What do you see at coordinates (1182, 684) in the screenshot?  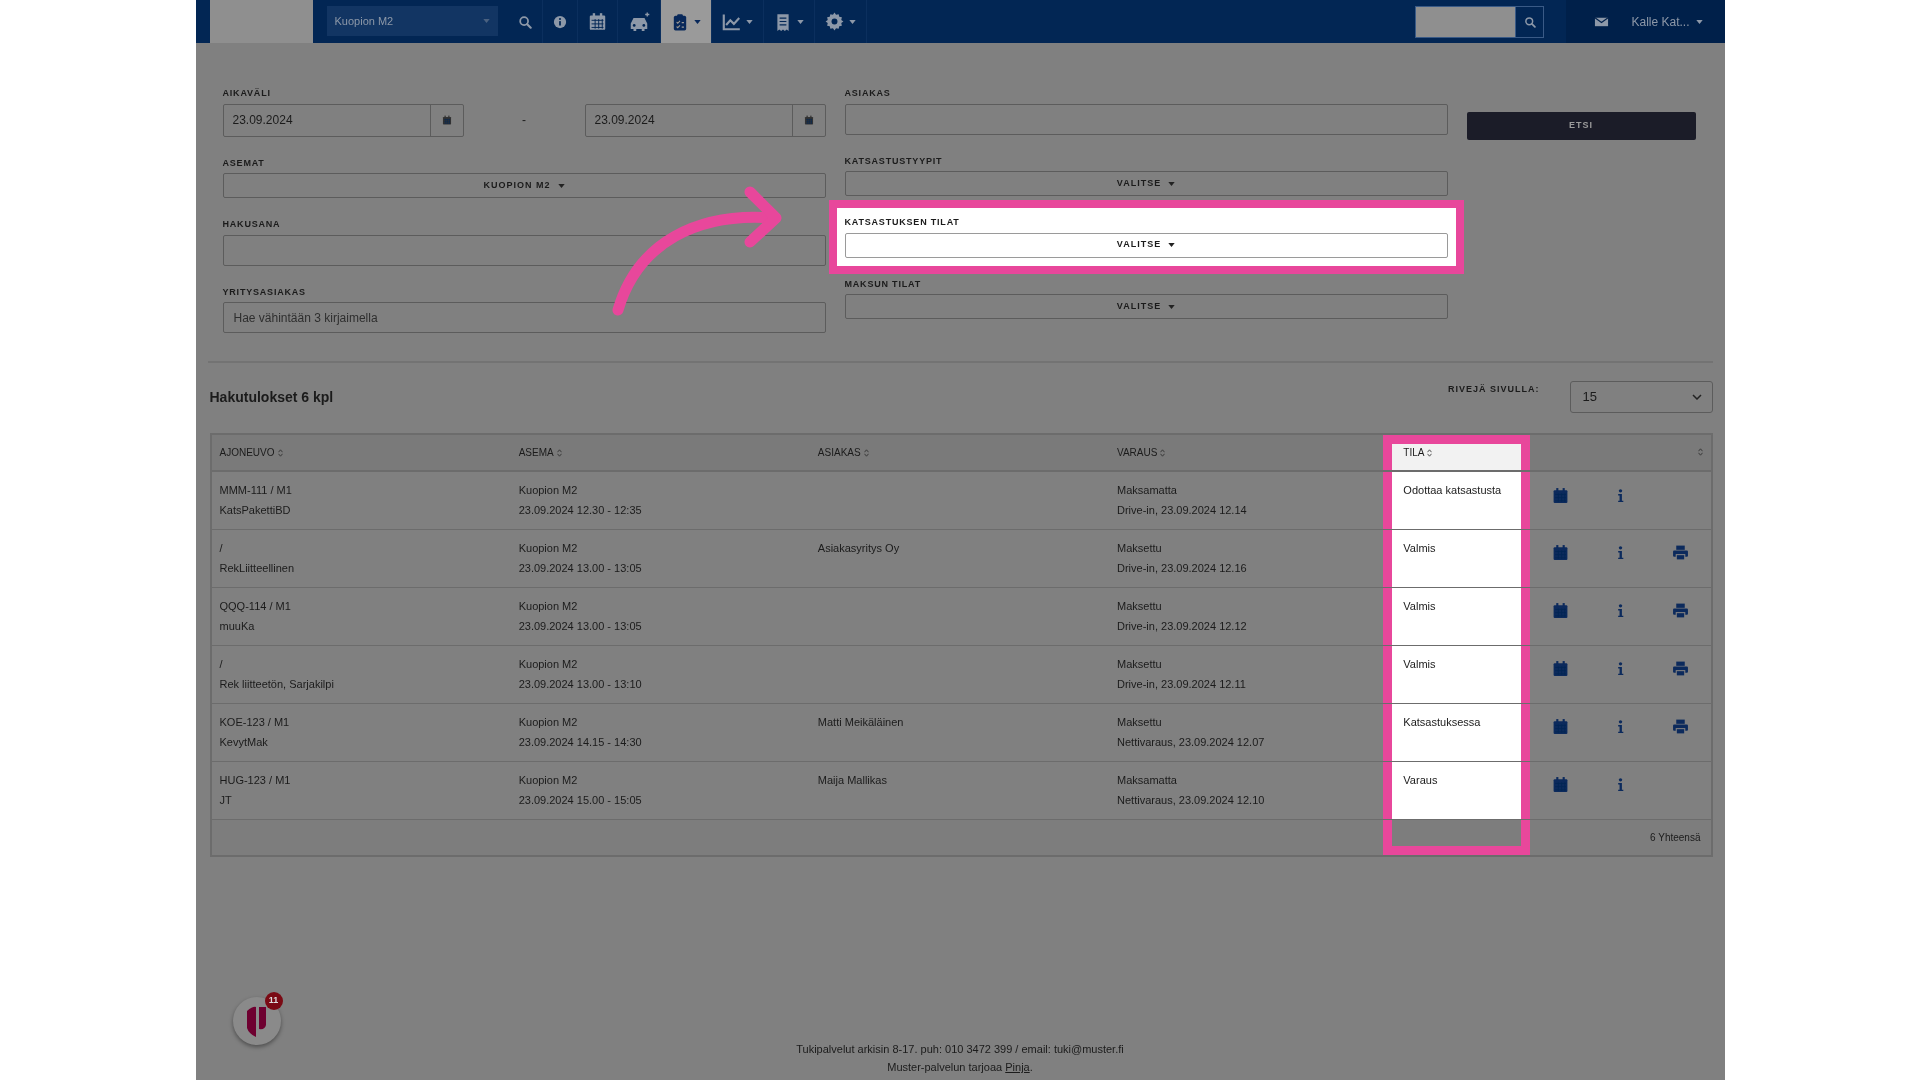 I see `table-cell-text: Drive-in, 23.09.2024 12.11` at bounding box center [1182, 684].